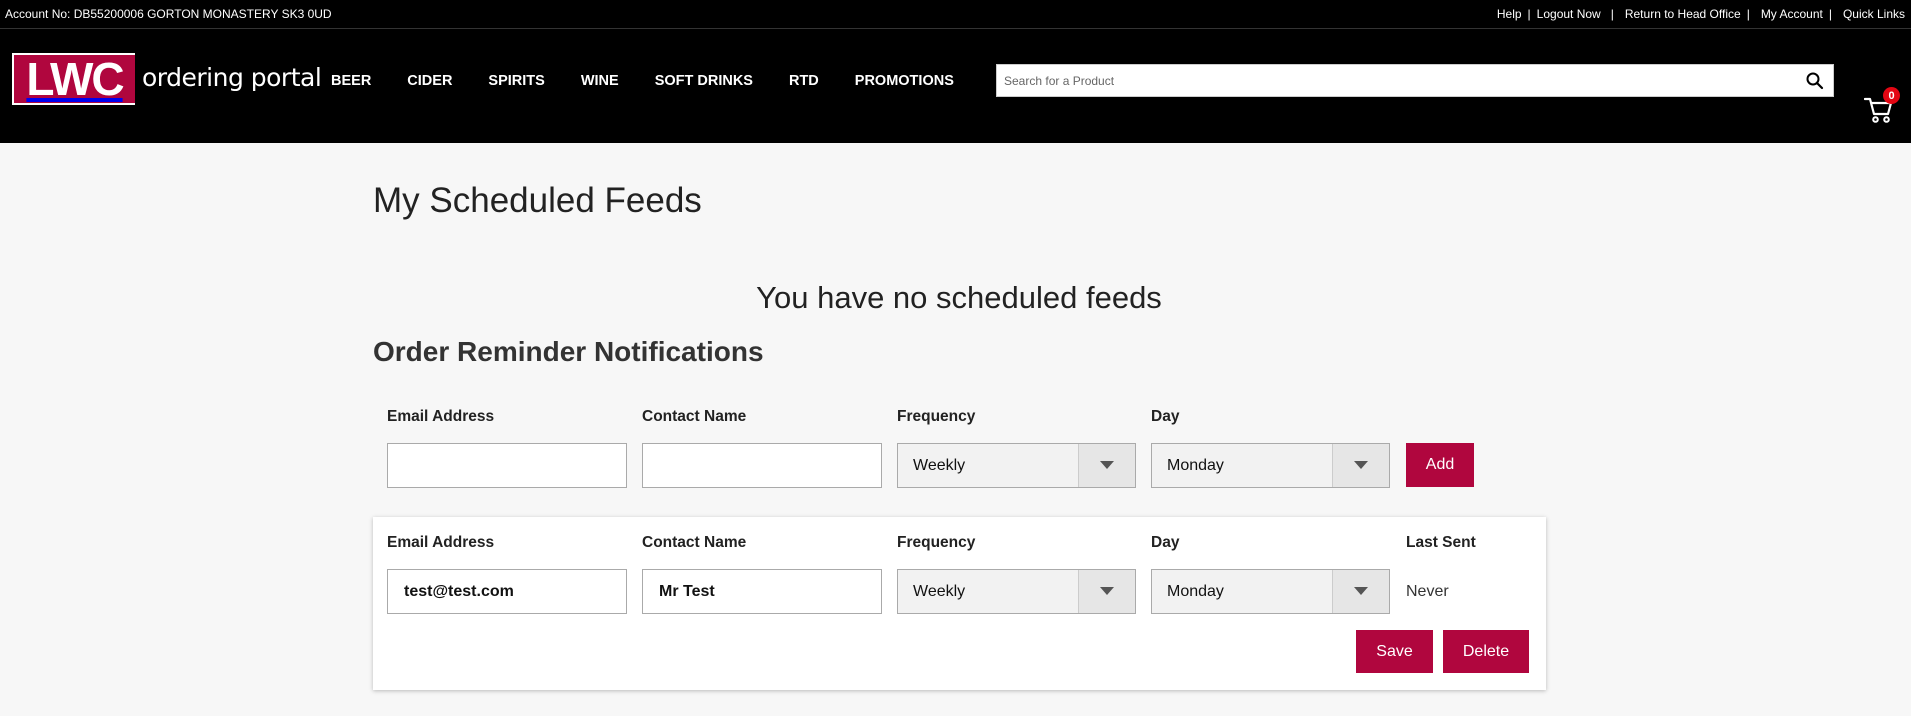 The width and height of the screenshot is (1911, 716). I want to click on existing-contact-label: Contact Name, so click(694, 542).